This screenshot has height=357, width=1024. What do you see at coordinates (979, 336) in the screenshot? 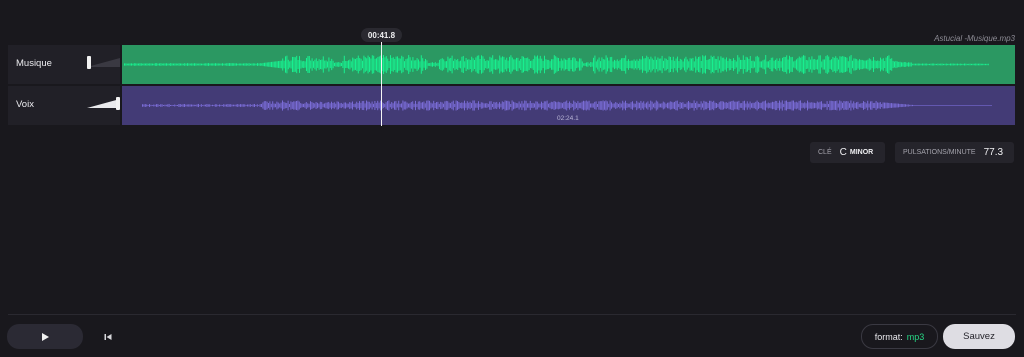
I see `save-button: Sauvez` at bounding box center [979, 336].